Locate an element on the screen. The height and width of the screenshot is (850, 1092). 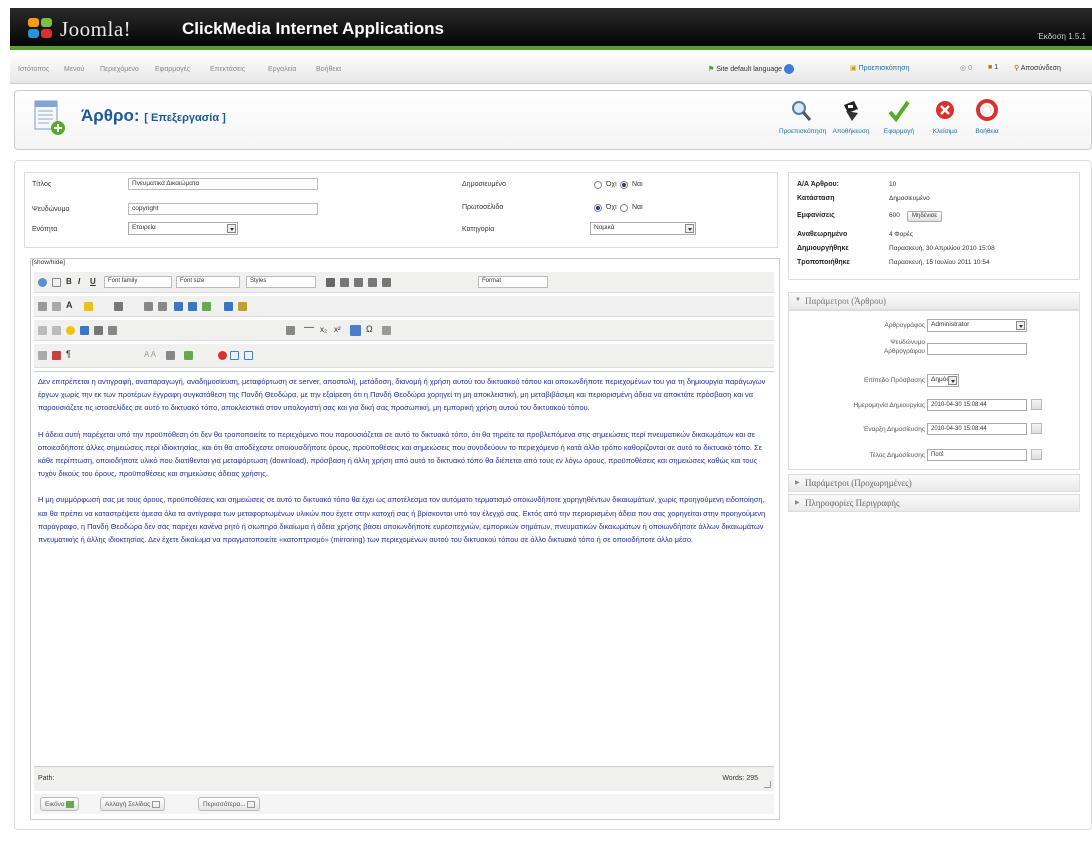
editor-toolbar-row-2: A is located at coordinates (404, 306).